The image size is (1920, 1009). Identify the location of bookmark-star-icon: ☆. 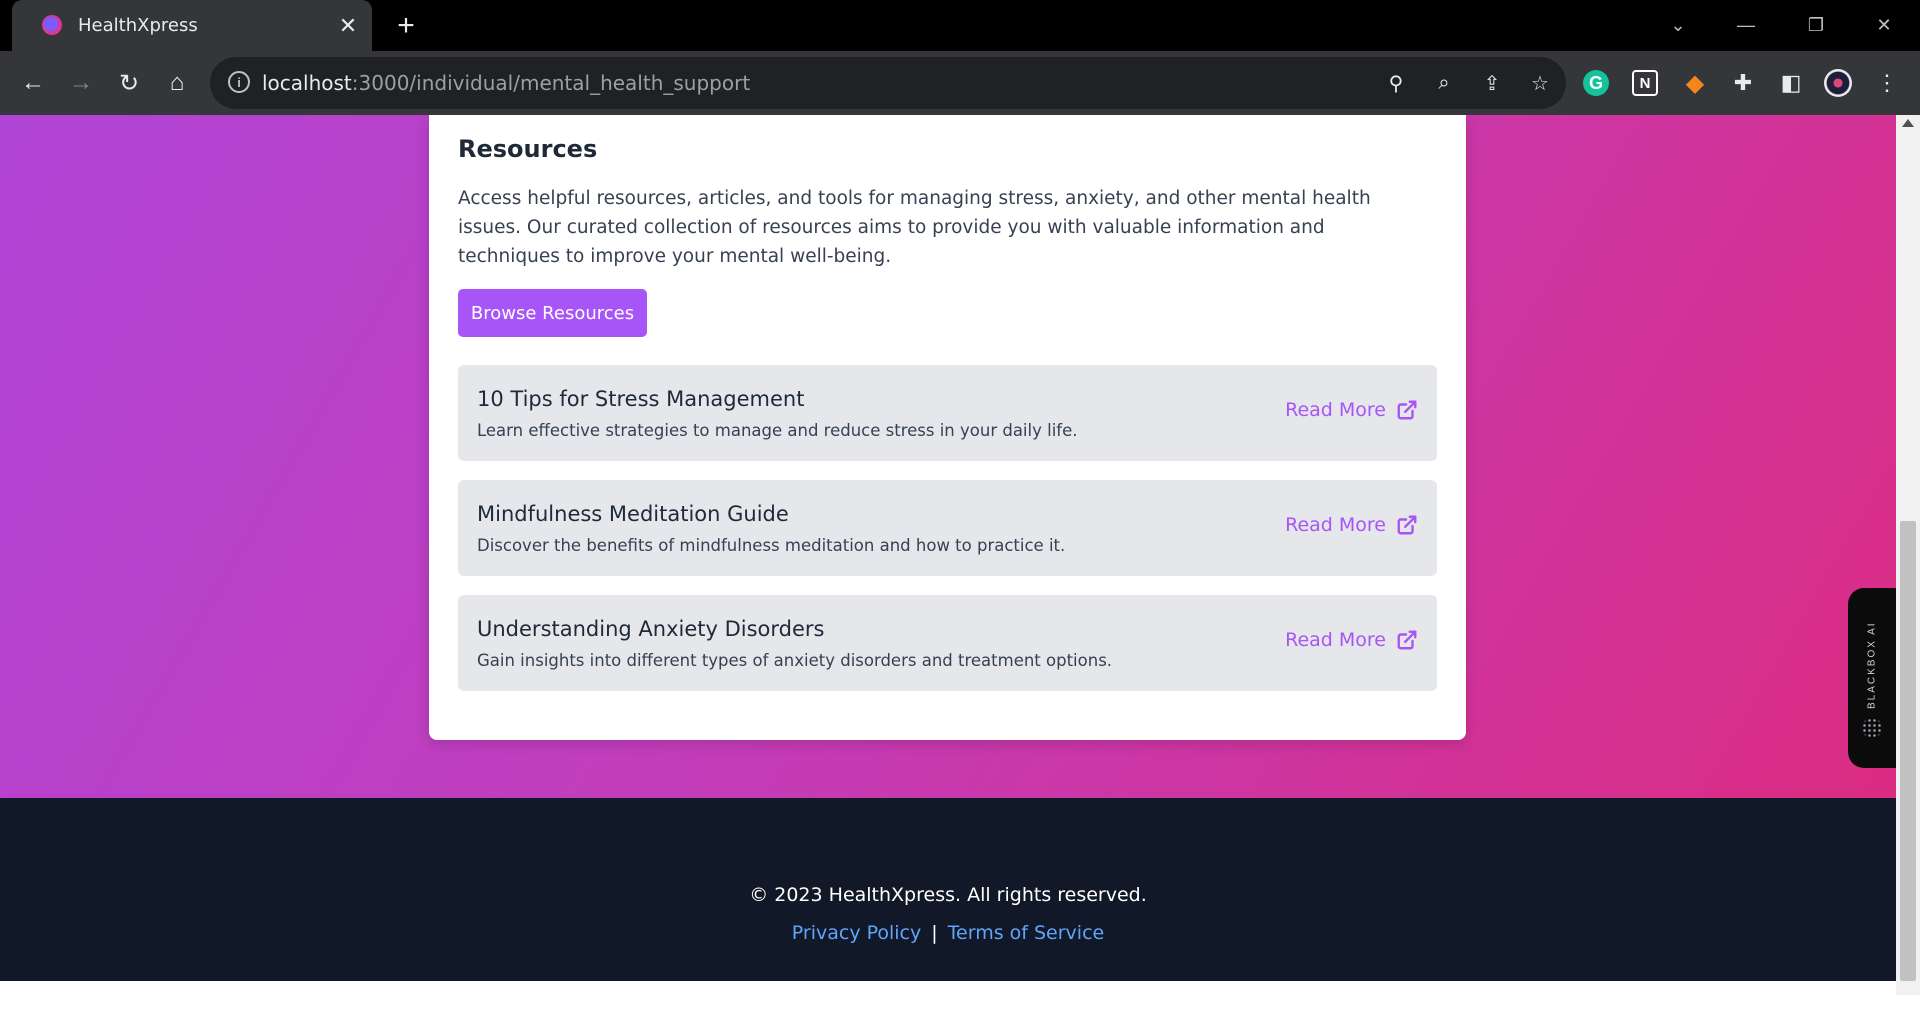
(1540, 83).